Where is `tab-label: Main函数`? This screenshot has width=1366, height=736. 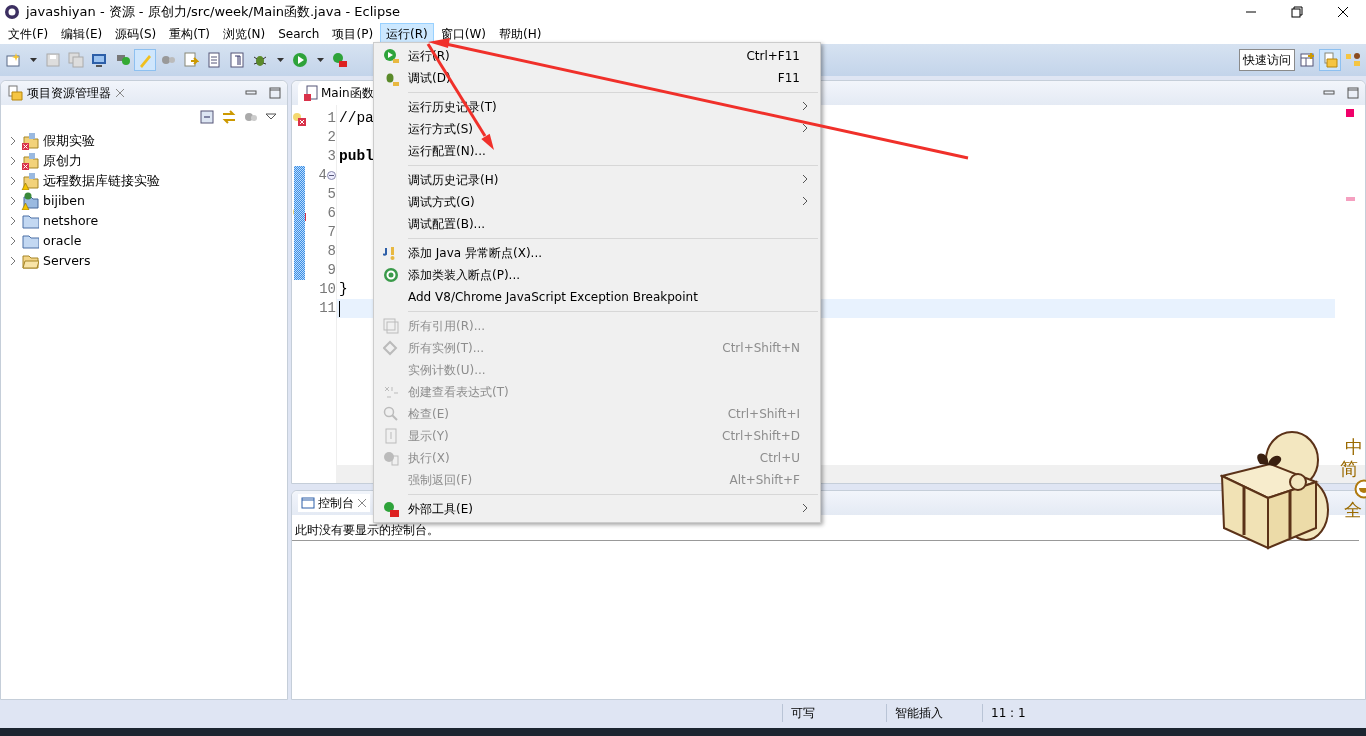 tab-label: Main函数 is located at coordinates (347, 93).